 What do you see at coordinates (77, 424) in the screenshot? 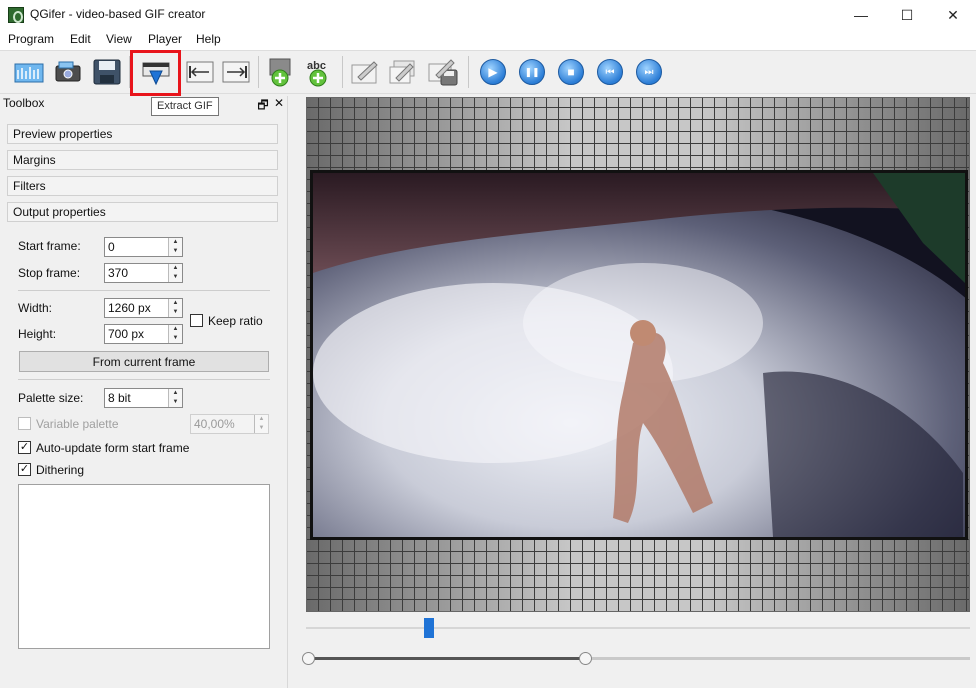
I see `variable-palette-label: Variable palette` at bounding box center [77, 424].